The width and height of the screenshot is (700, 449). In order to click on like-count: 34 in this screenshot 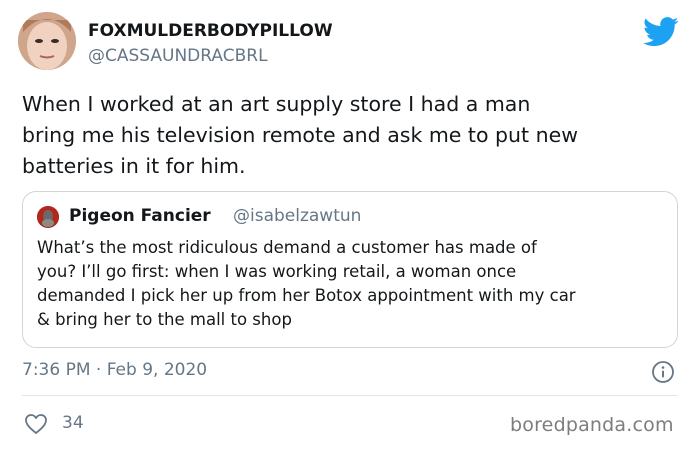, I will do `click(73, 423)`.